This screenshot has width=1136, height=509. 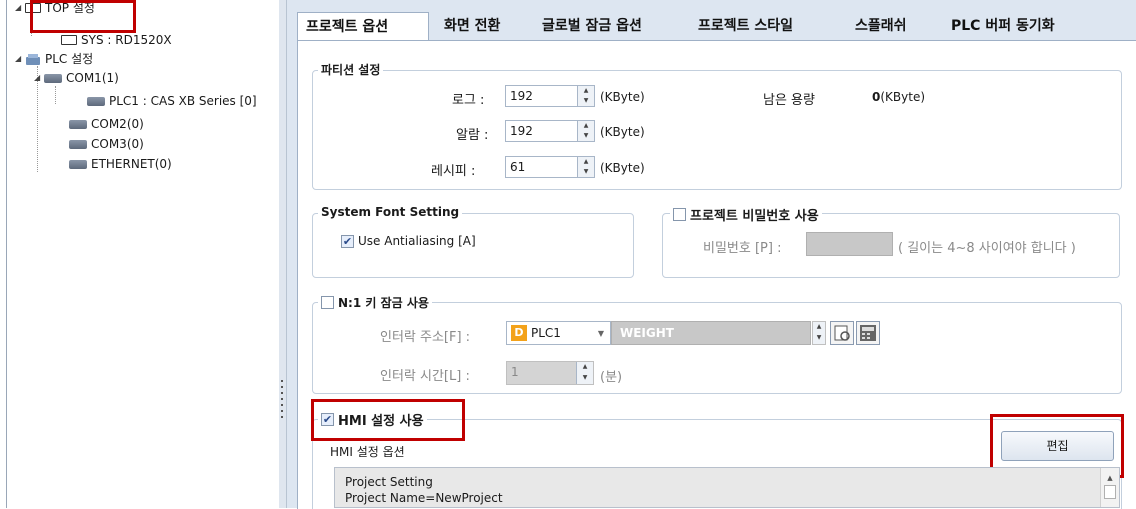 I want to click on hmi-settings-checkbox: ✔, so click(x=327, y=419).